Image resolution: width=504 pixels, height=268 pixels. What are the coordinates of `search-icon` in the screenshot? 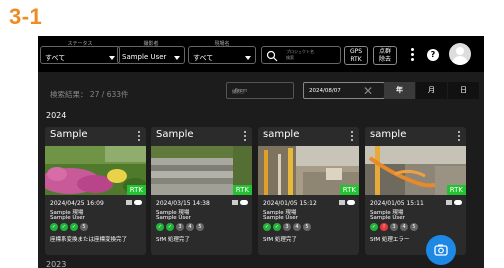 It's located at (272, 56).